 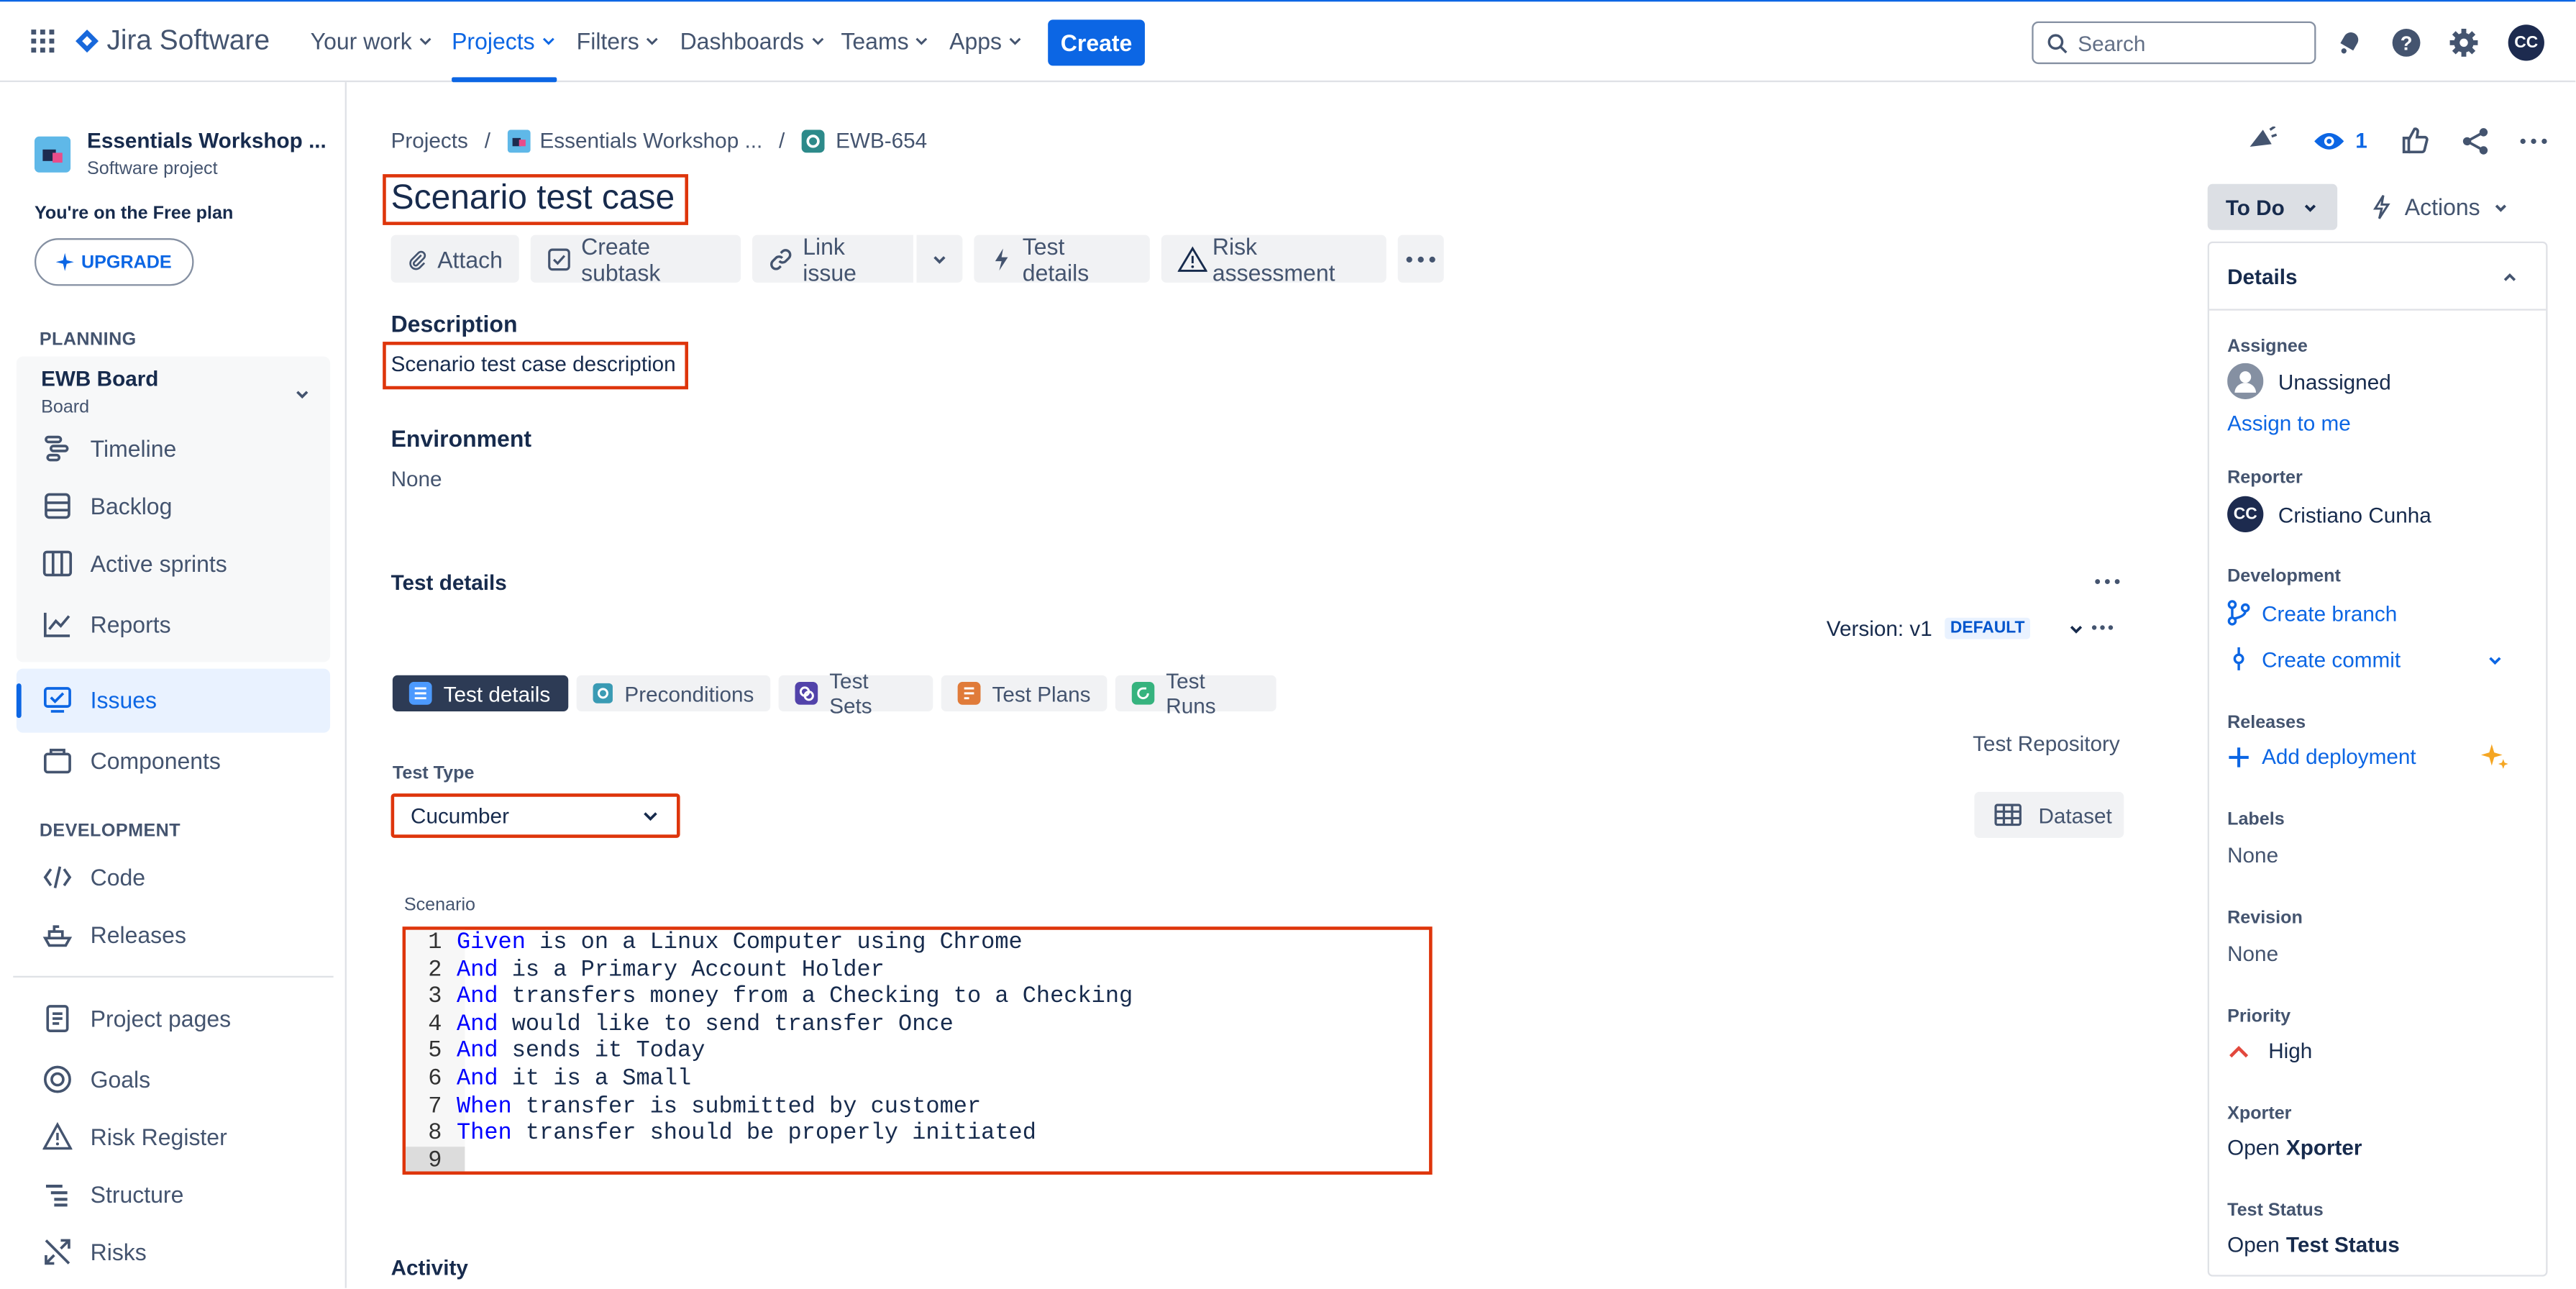 I want to click on share-icon, so click(x=2475, y=141).